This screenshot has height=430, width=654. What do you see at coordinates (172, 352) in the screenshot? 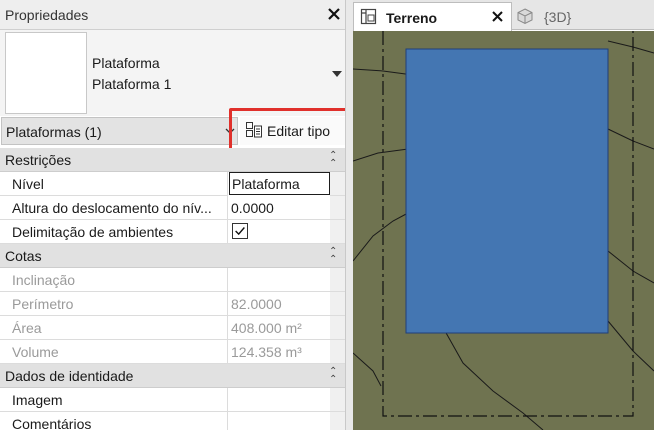
I see `property-row-volume: Volume 124.358 m³` at bounding box center [172, 352].